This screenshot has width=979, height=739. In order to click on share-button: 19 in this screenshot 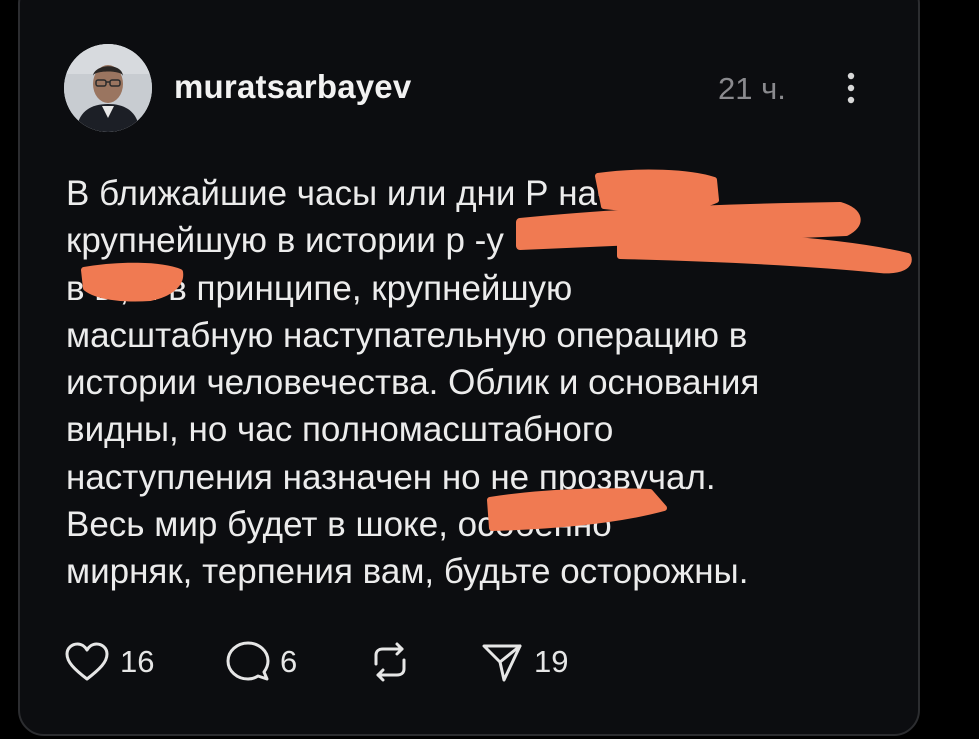, I will do `click(524, 662)`.